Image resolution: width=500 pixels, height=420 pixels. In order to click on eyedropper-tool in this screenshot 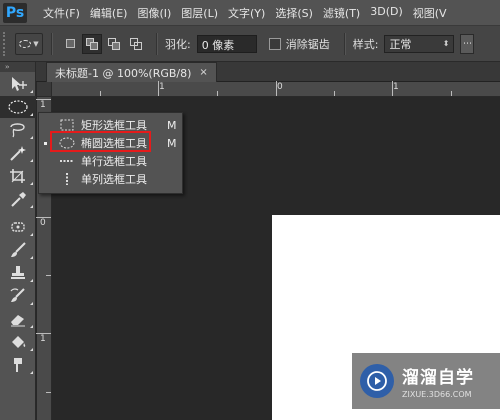, I will do `click(18, 199)`.